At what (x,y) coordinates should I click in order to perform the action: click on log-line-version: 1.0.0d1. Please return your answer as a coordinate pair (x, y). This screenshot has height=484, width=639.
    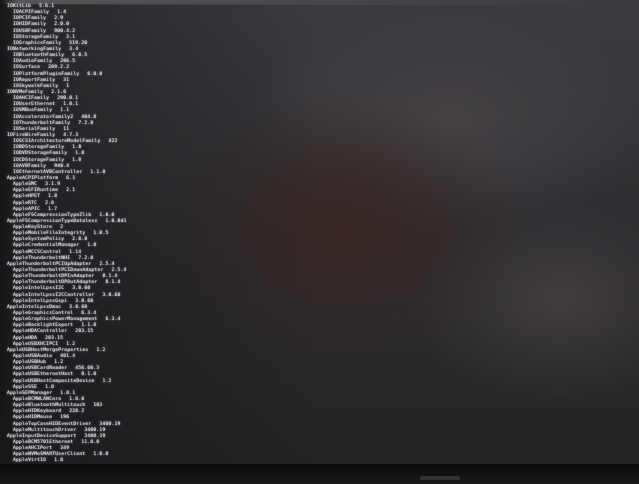
    Looking at the image, I should click on (116, 221).